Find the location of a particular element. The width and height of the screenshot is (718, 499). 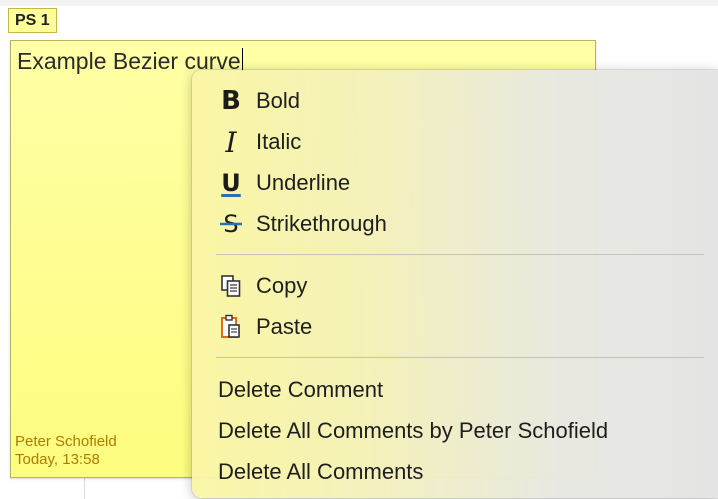

menu-item-copy: Copy is located at coordinates (455, 286).